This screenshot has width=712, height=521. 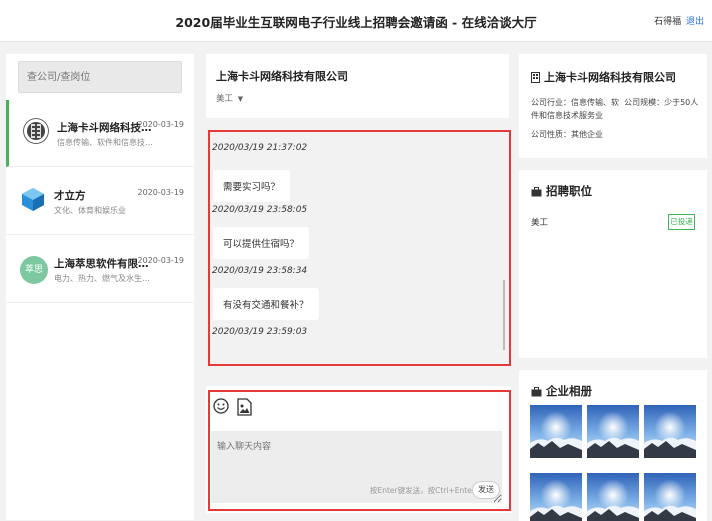 What do you see at coordinates (661, 102) in the screenshot?
I see `company-scale: 公司规模：少于50人` at bounding box center [661, 102].